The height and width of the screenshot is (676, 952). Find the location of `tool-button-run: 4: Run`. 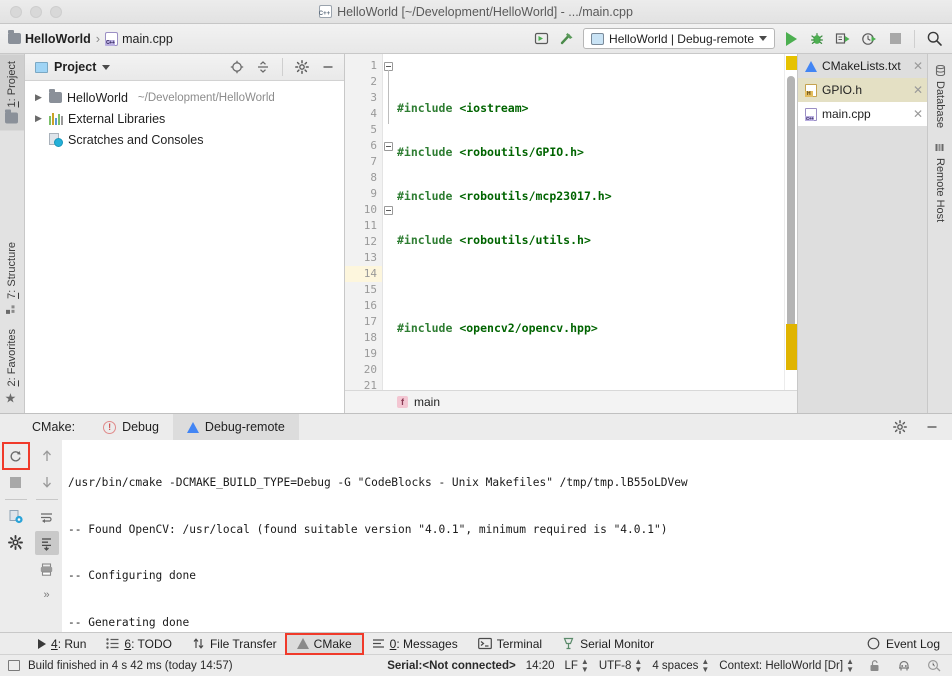

tool-button-run: 4: Run is located at coordinates (62, 644).